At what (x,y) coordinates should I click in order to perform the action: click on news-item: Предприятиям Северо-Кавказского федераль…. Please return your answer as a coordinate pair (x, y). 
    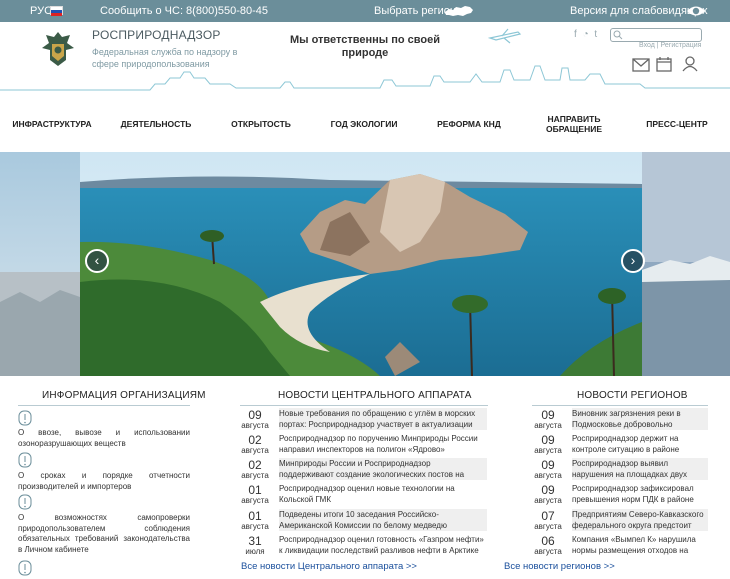
    Looking at the image, I should click on (640, 520).